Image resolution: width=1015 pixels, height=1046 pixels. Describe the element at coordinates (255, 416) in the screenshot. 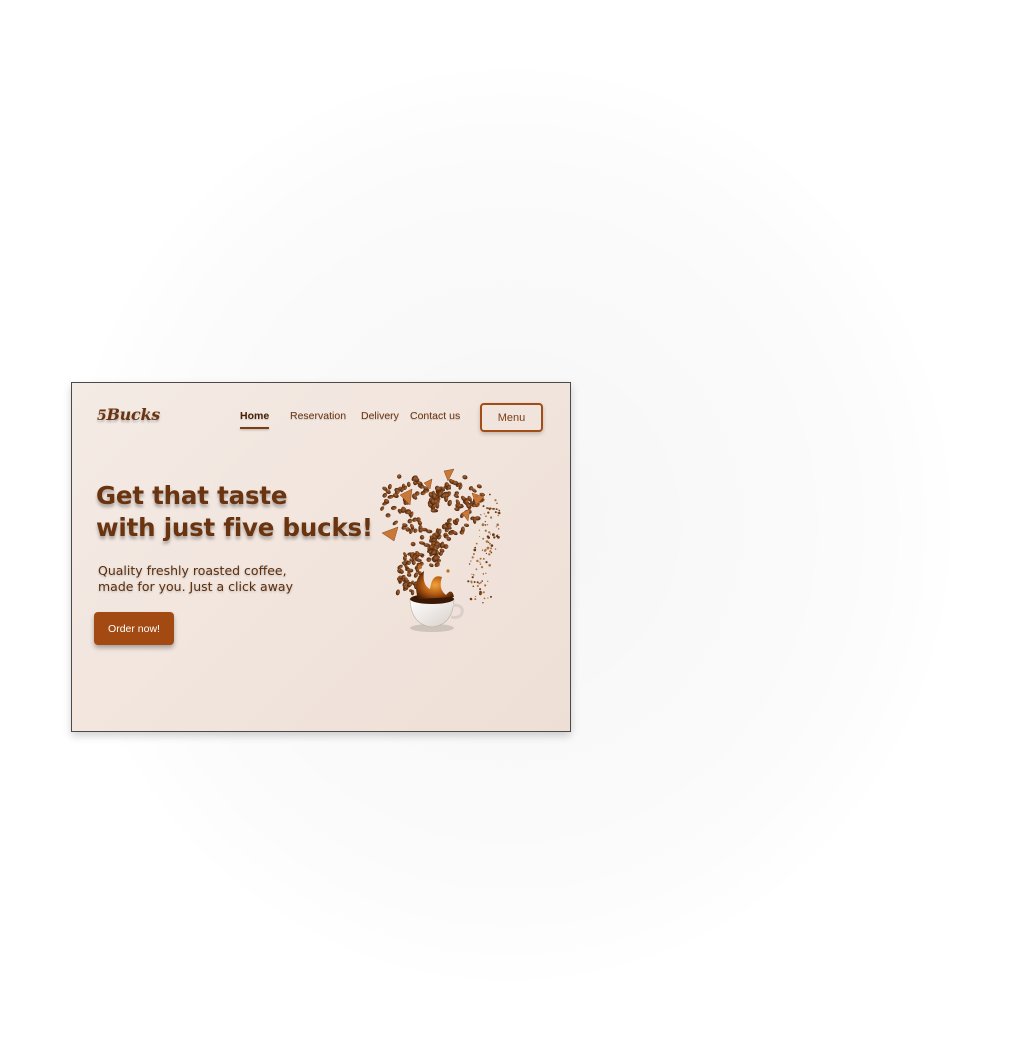

I see `nav-link-home-label: Home` at that location.